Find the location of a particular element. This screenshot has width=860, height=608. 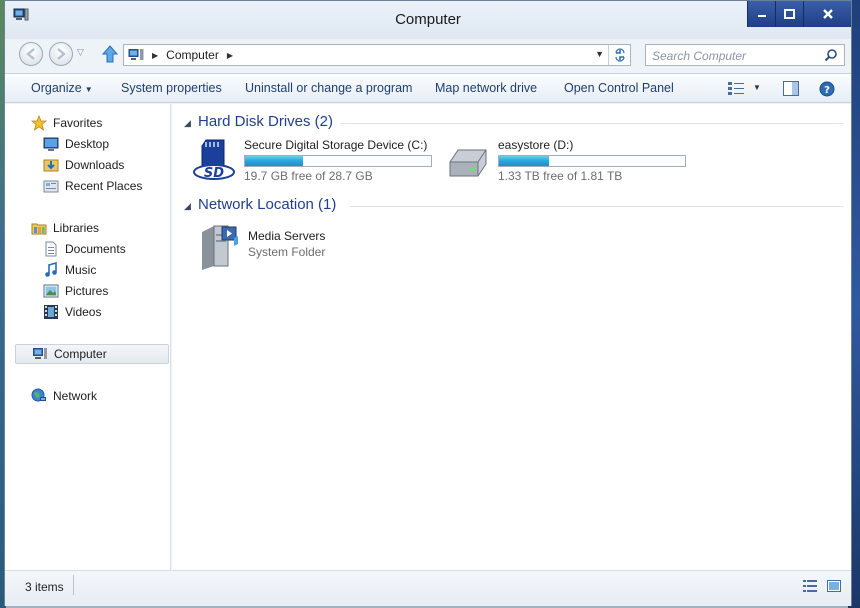

sidebar-item-libraries: Libraries is located at coordinates (87, 228).